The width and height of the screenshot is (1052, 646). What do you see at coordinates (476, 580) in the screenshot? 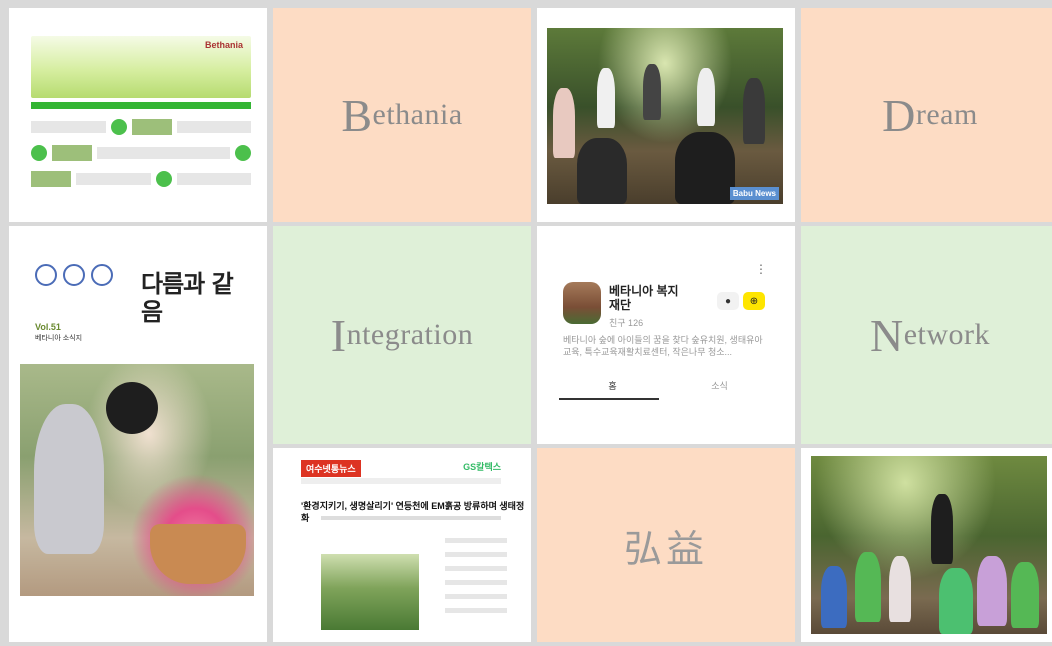
I see `news-sidebar` at bounding box center [476, 580].